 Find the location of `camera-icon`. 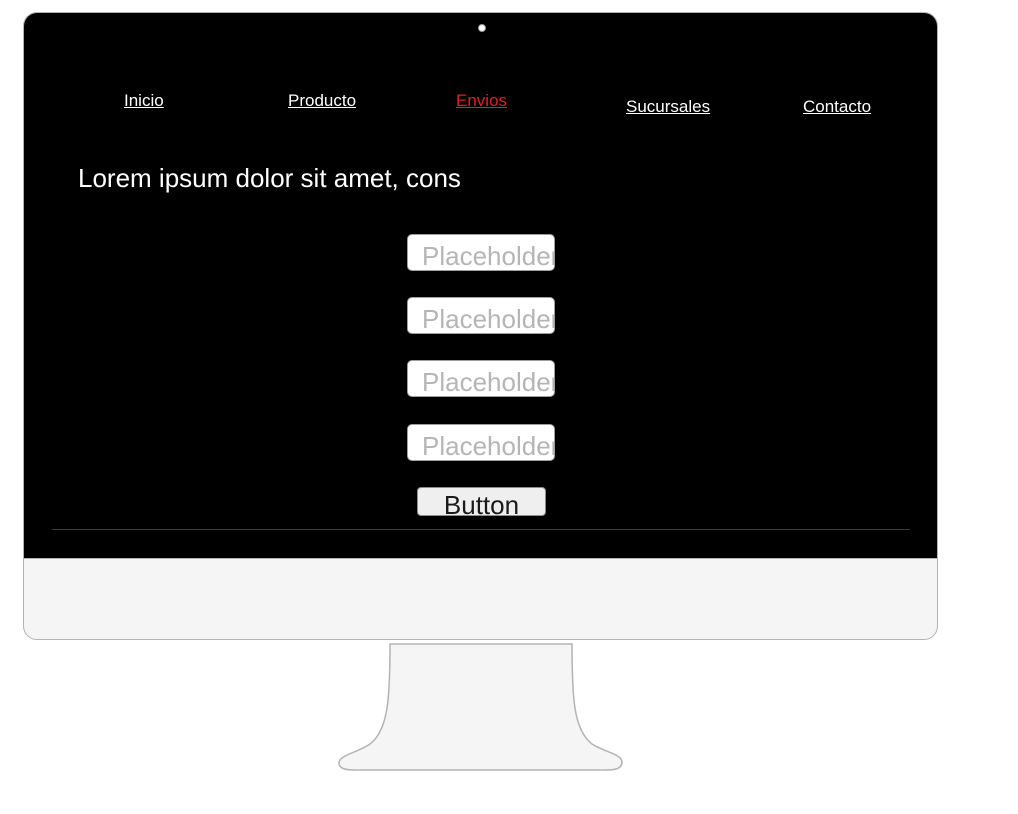

camera-icon is located at coordinates (482, 28).